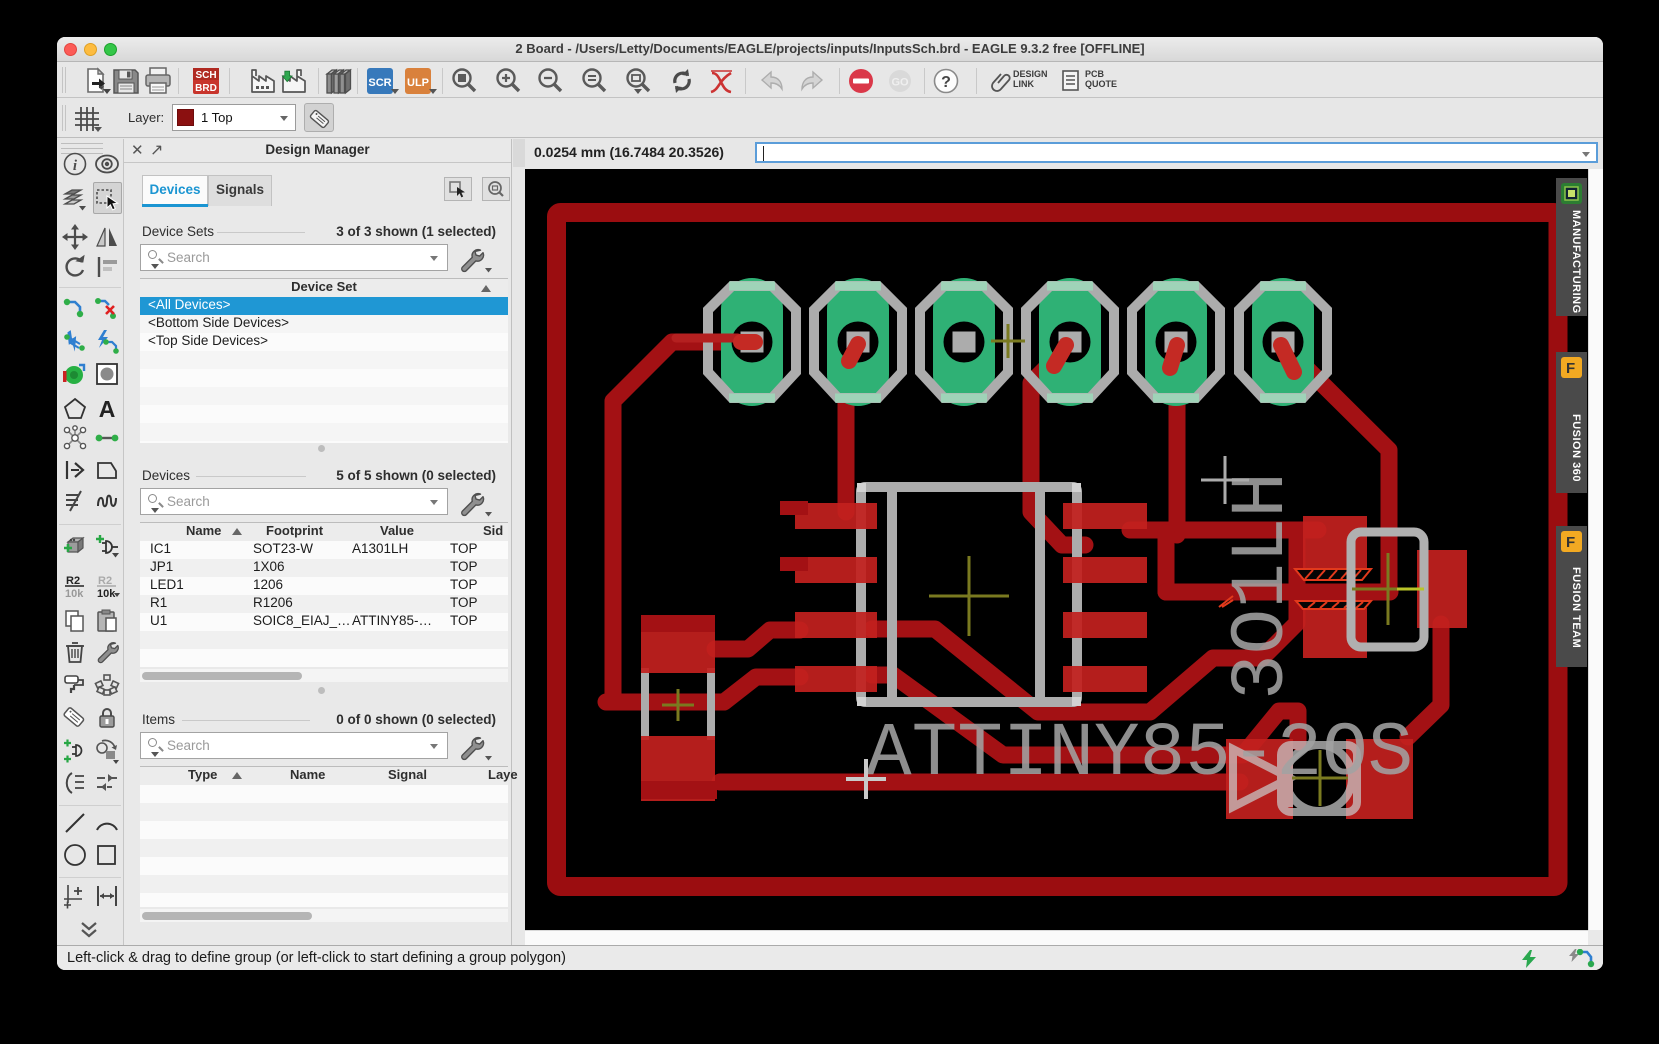  What do you see at coordinates (205, 75) in the screenshot?
I see `svg-text: SCH` at bounding box center [205, 75].